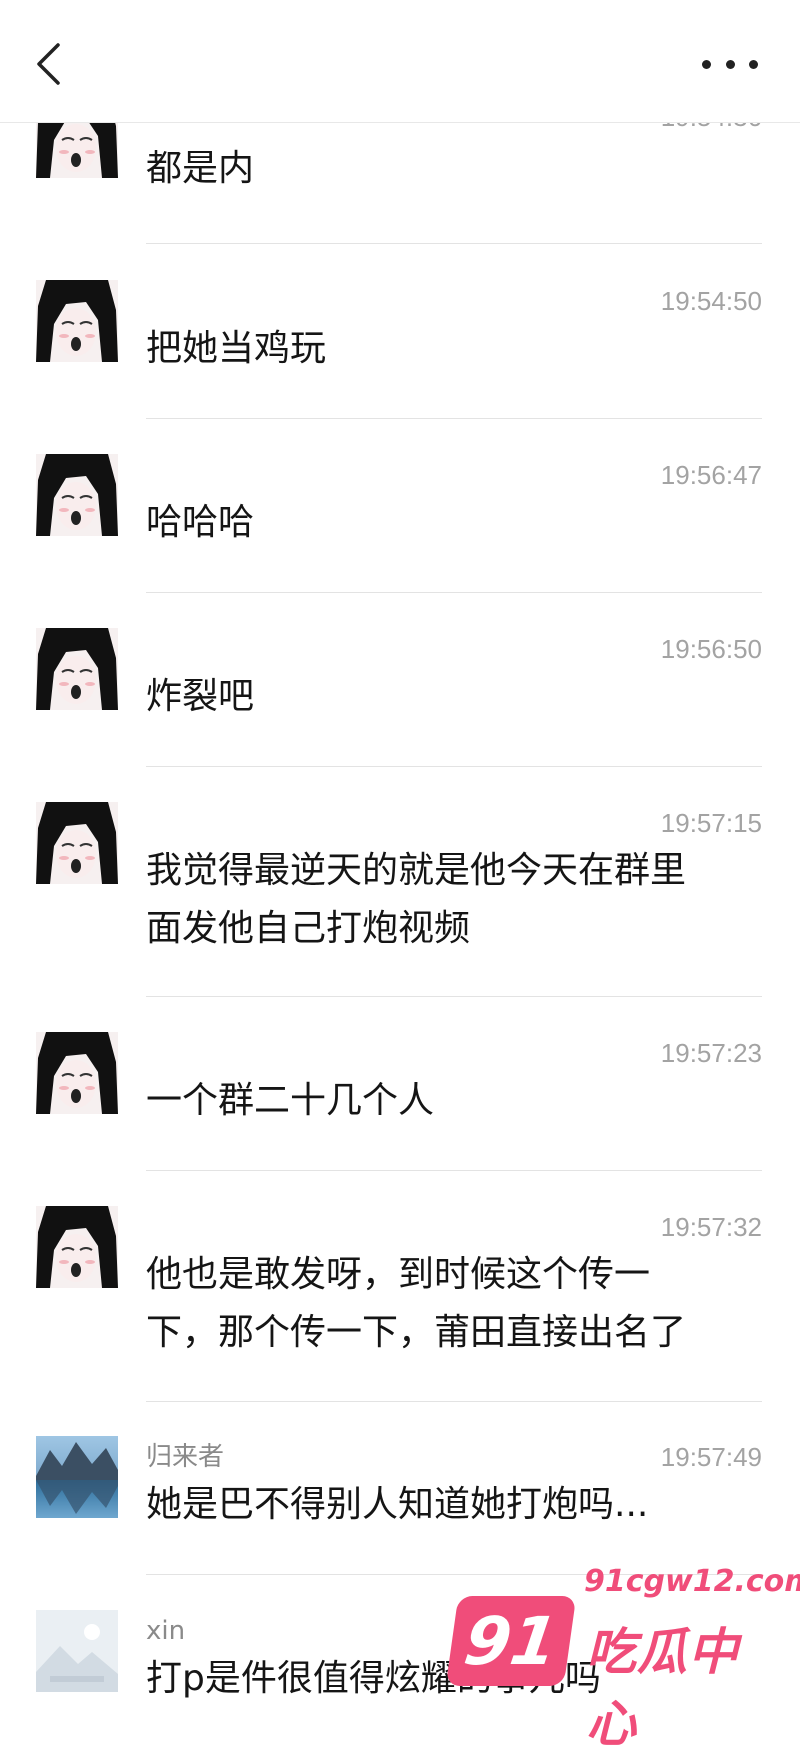 The width and height of the screenshot is (800, 1761). Describe the element at coordinates (416, 1332) in the screenshot. I see `message-line: 下，那个传一下，莆田直接出名了` at that location.